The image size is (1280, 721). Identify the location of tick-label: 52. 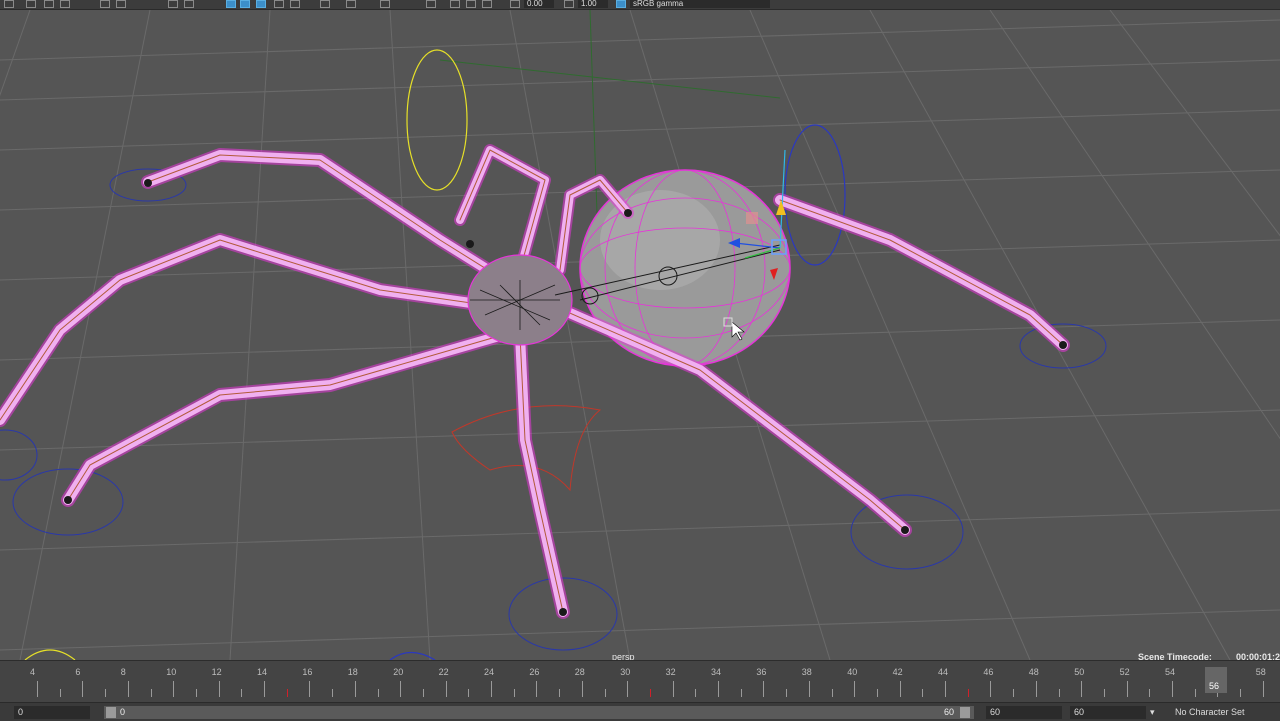
(1124, 672).